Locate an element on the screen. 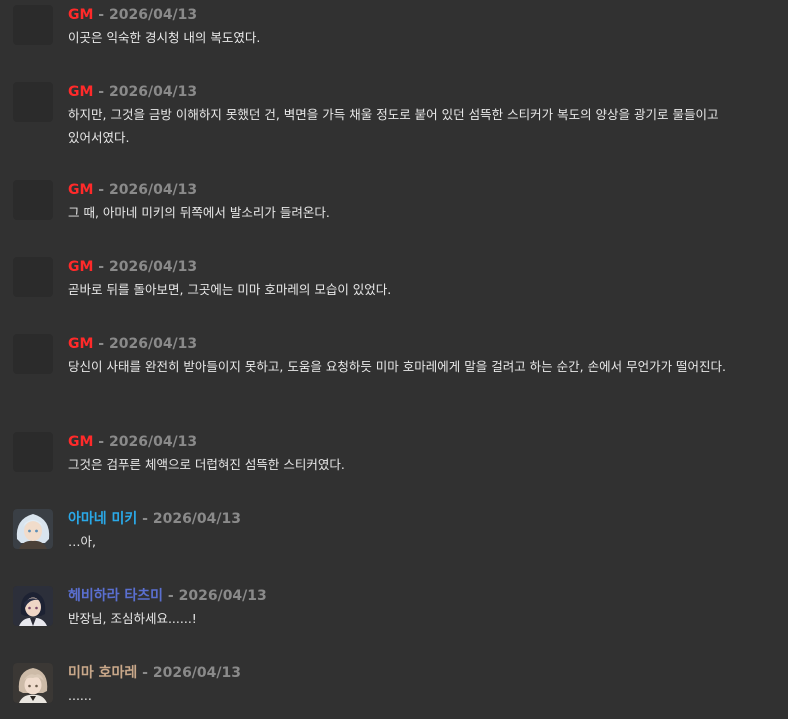  message-header: 헤비하라 타츠미 - 2026/04/13 is located at coordinates (167, 596).